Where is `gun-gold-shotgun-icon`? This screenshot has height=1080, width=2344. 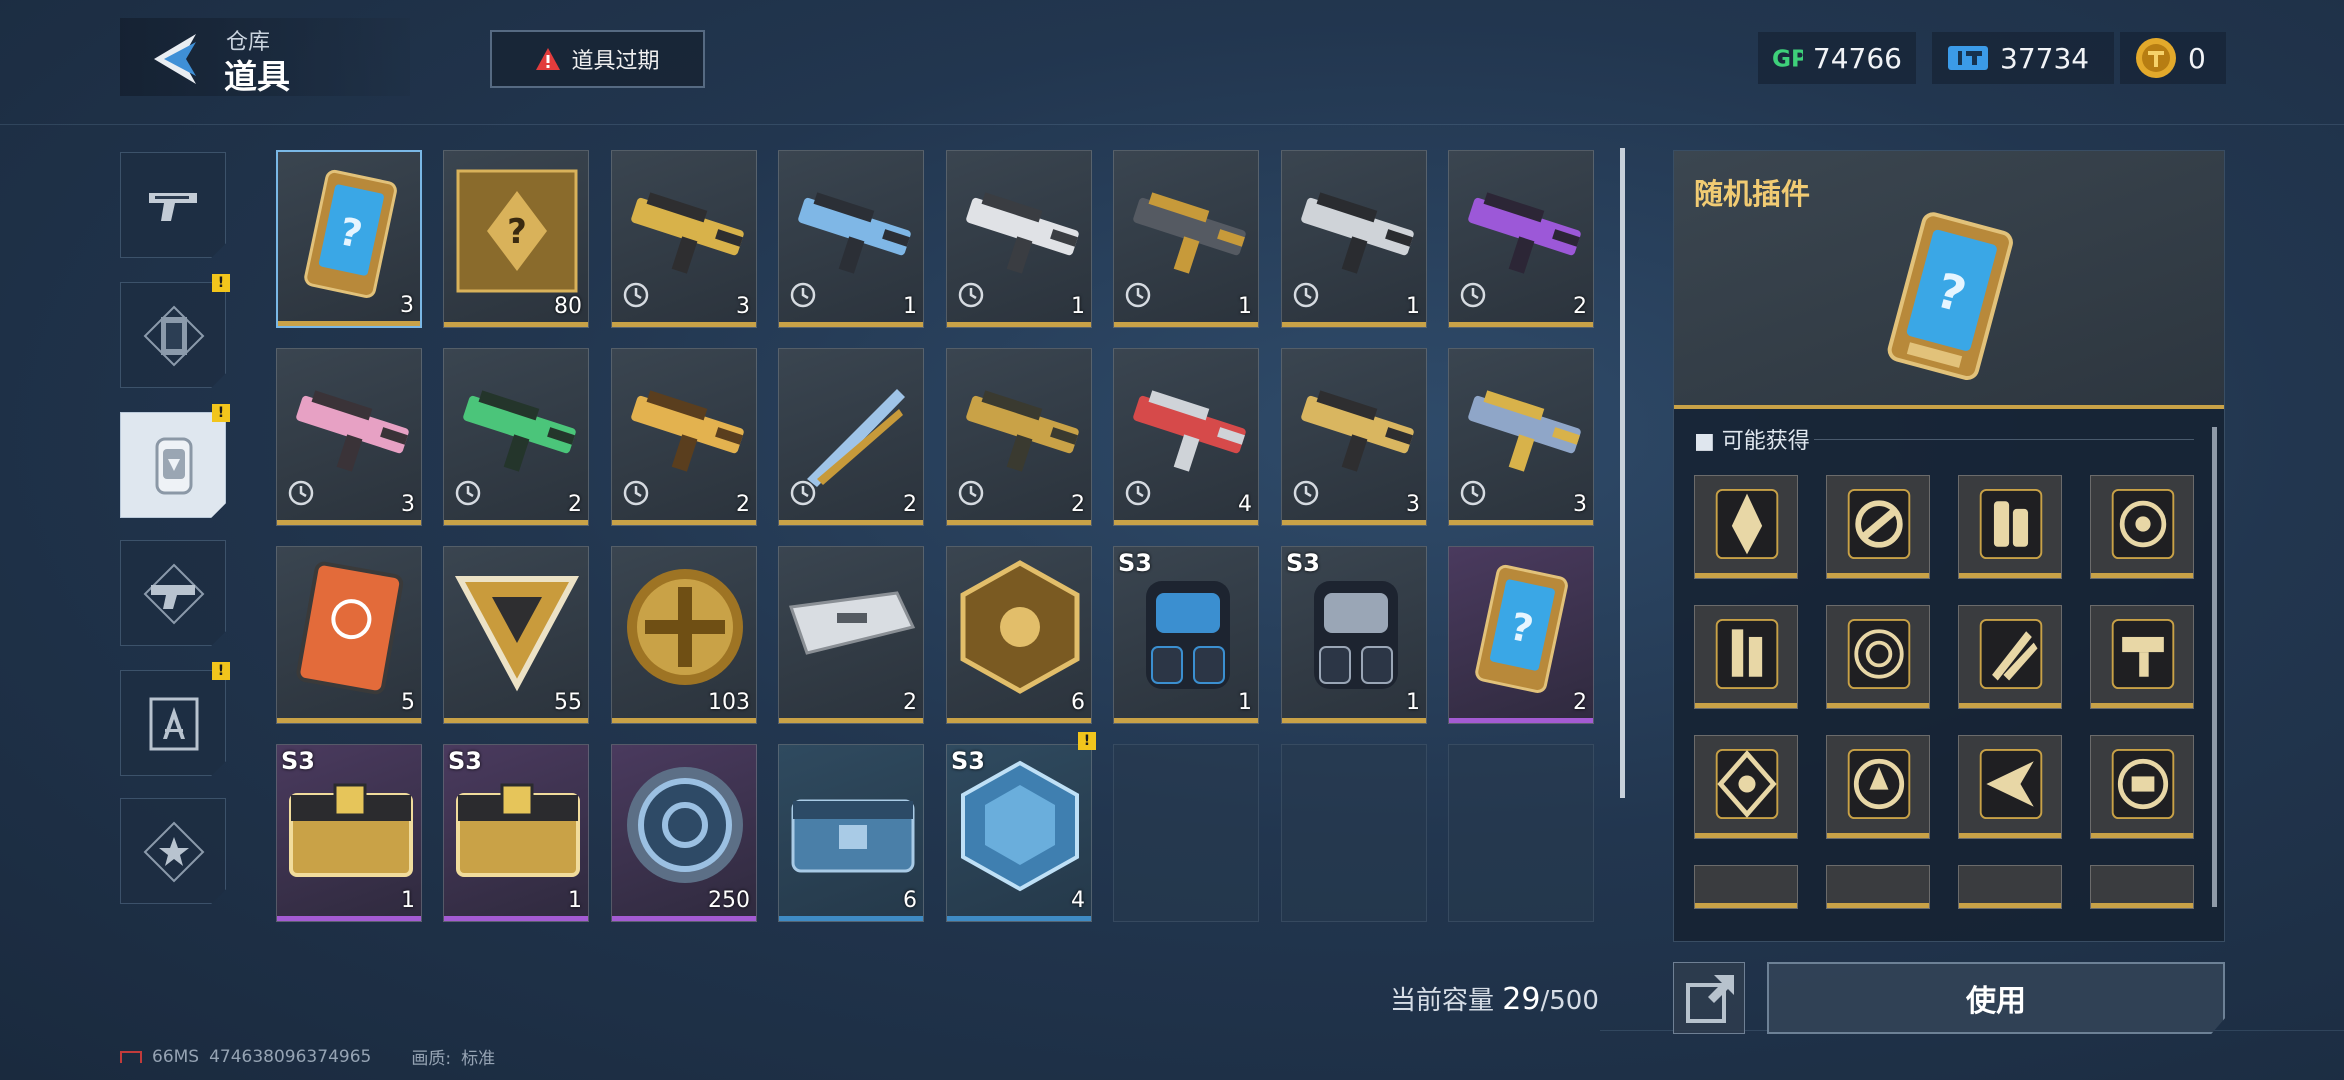
gun-gold-shotgun-icon is located at coordinates (687, 431).